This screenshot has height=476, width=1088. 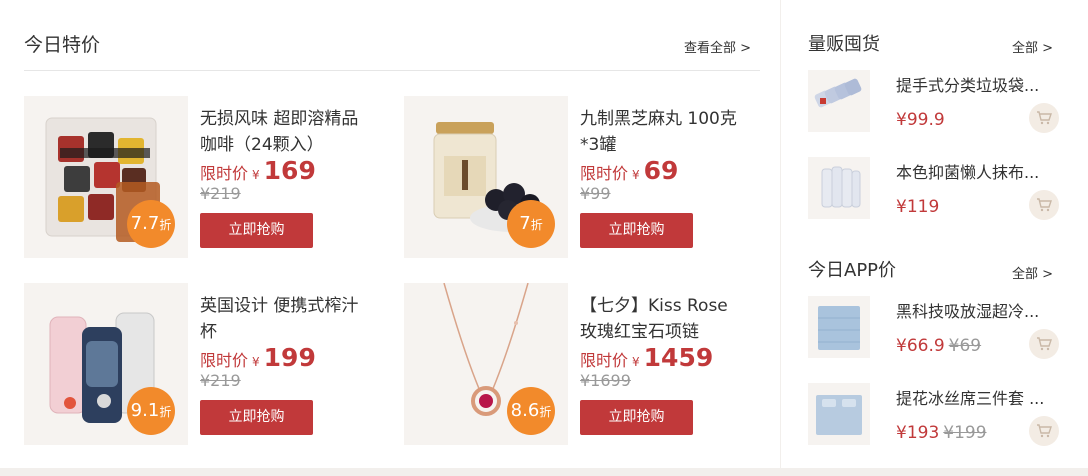 What do you see at coordinates (605, 380) in the screenshot?
I see `original-price: ¥1699` at bounding box center [605, 380].